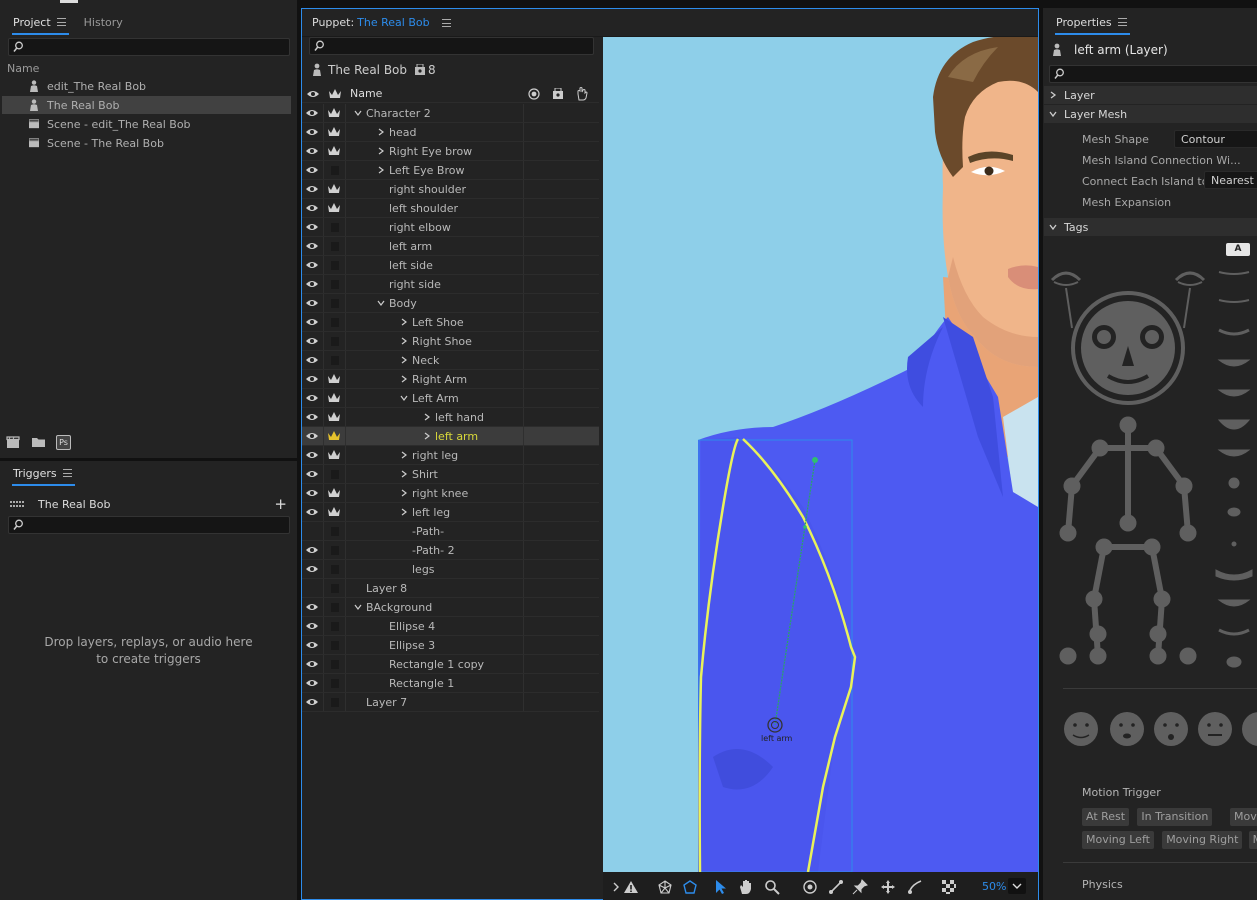 The image size is (1257, 900). I want to click on tab-history: History, so click(103, 22).